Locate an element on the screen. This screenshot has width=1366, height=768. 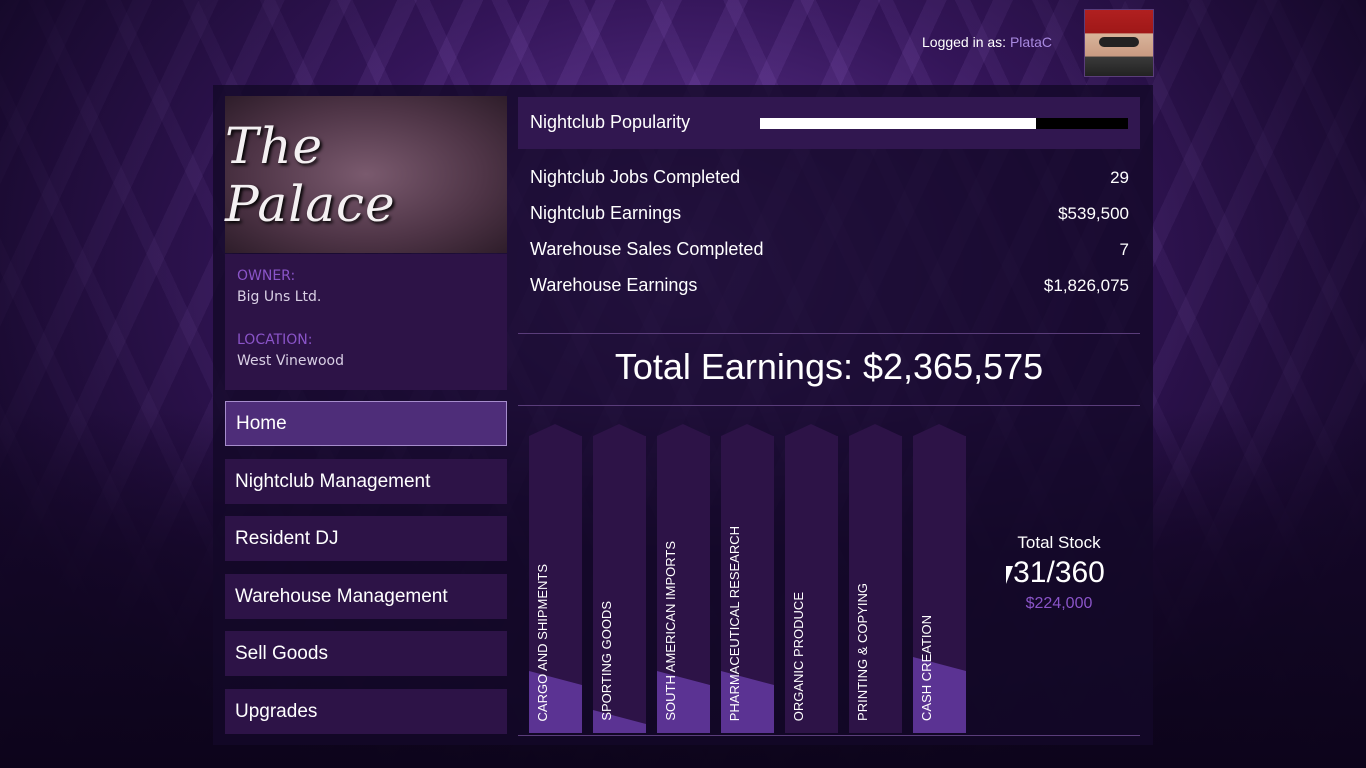
popularity-bar-fill is located at coordinates (898, 123).